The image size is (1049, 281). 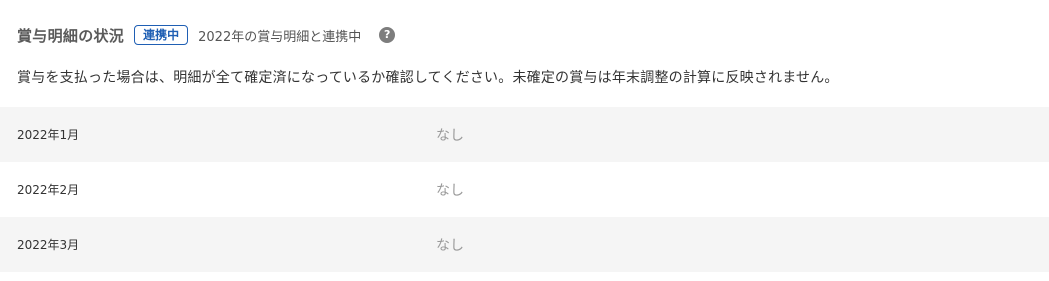 What do you see at coordinates (48, 190) in the screenshot?
I see `row-month: 2022年2月` at bounding box center [48, 190].